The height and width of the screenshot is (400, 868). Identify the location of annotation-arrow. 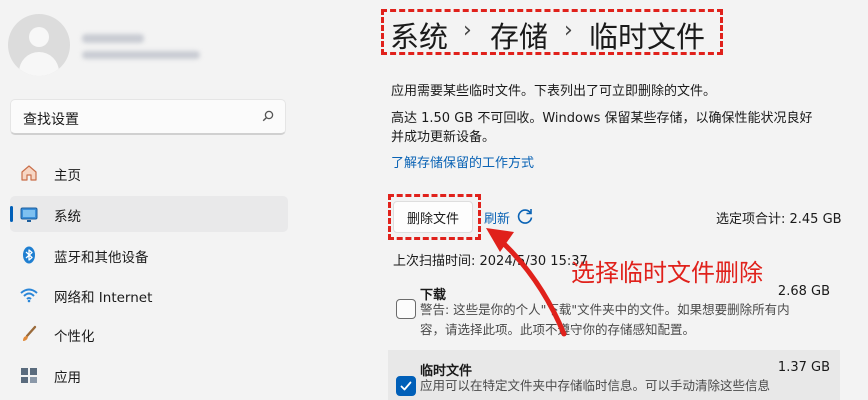
(526, 282).